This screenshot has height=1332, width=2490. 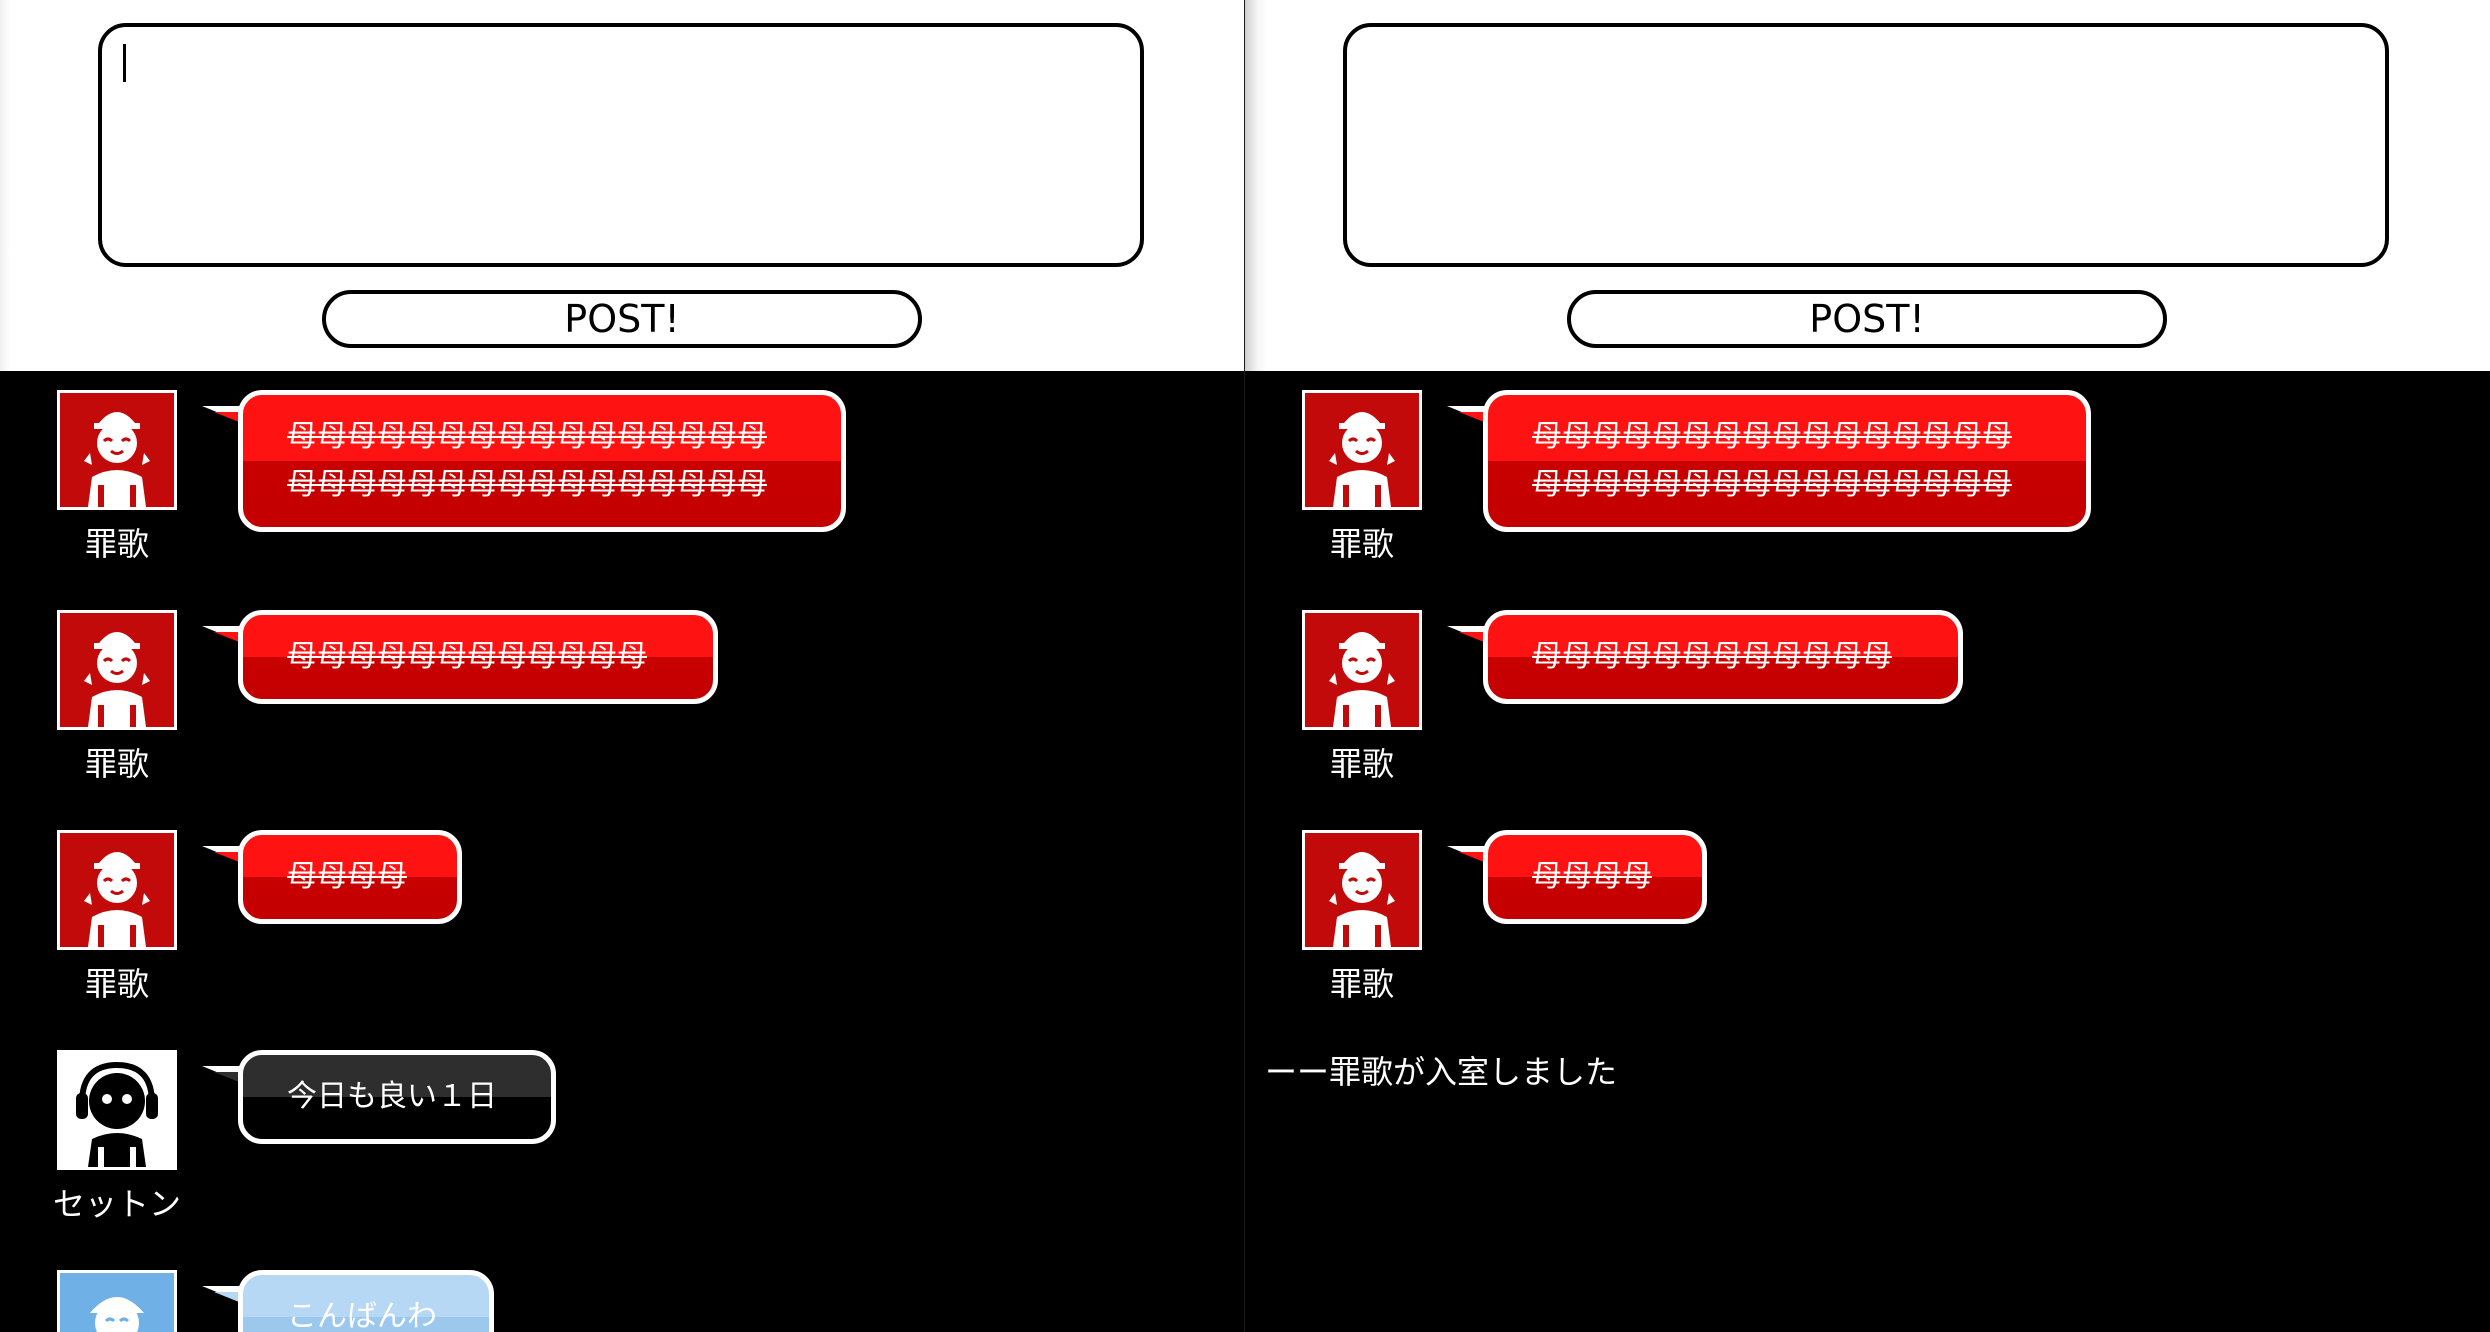 I want to click on text-caret, so click(x=124, y=63).